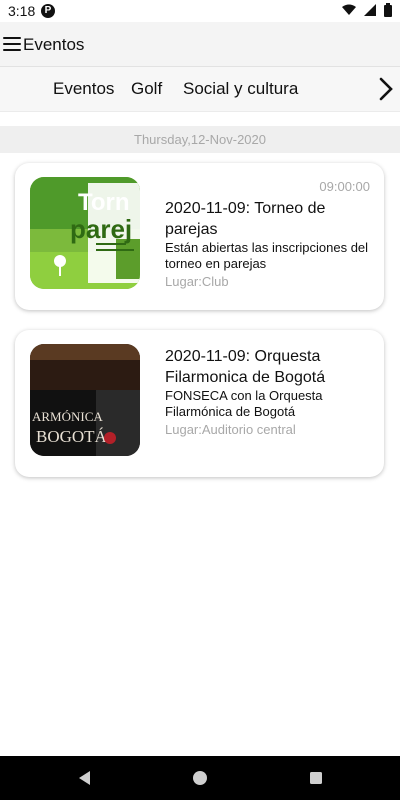 This screenshot has width=400, height=800. What do you see at coordinates (240, 89) in the screenshot?
I see `tab-social-cultura: Social y cultura` at bounding box center [240, 89].